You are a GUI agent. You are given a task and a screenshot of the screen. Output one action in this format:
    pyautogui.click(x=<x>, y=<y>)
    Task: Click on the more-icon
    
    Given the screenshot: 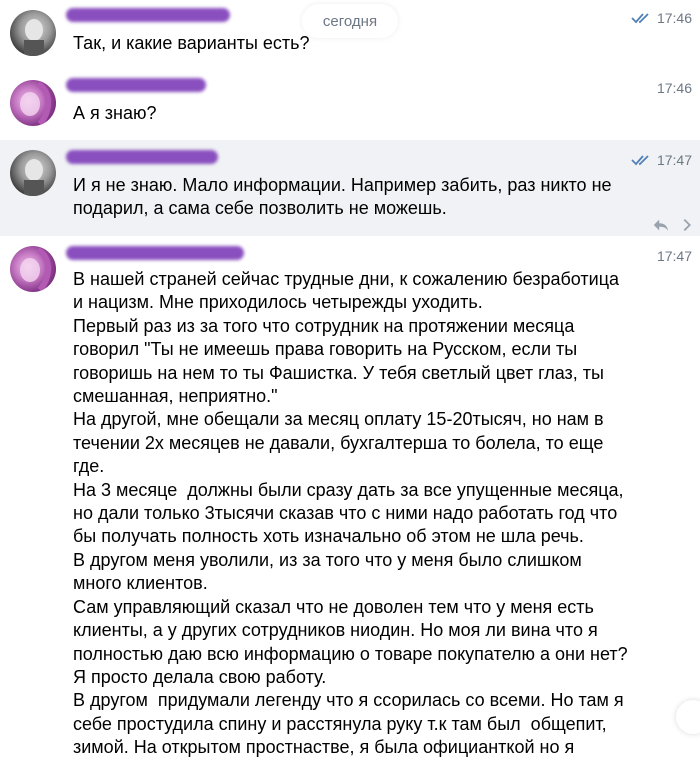 What is the action you would take?
    pyautogui.click(x=687, y=225)
    